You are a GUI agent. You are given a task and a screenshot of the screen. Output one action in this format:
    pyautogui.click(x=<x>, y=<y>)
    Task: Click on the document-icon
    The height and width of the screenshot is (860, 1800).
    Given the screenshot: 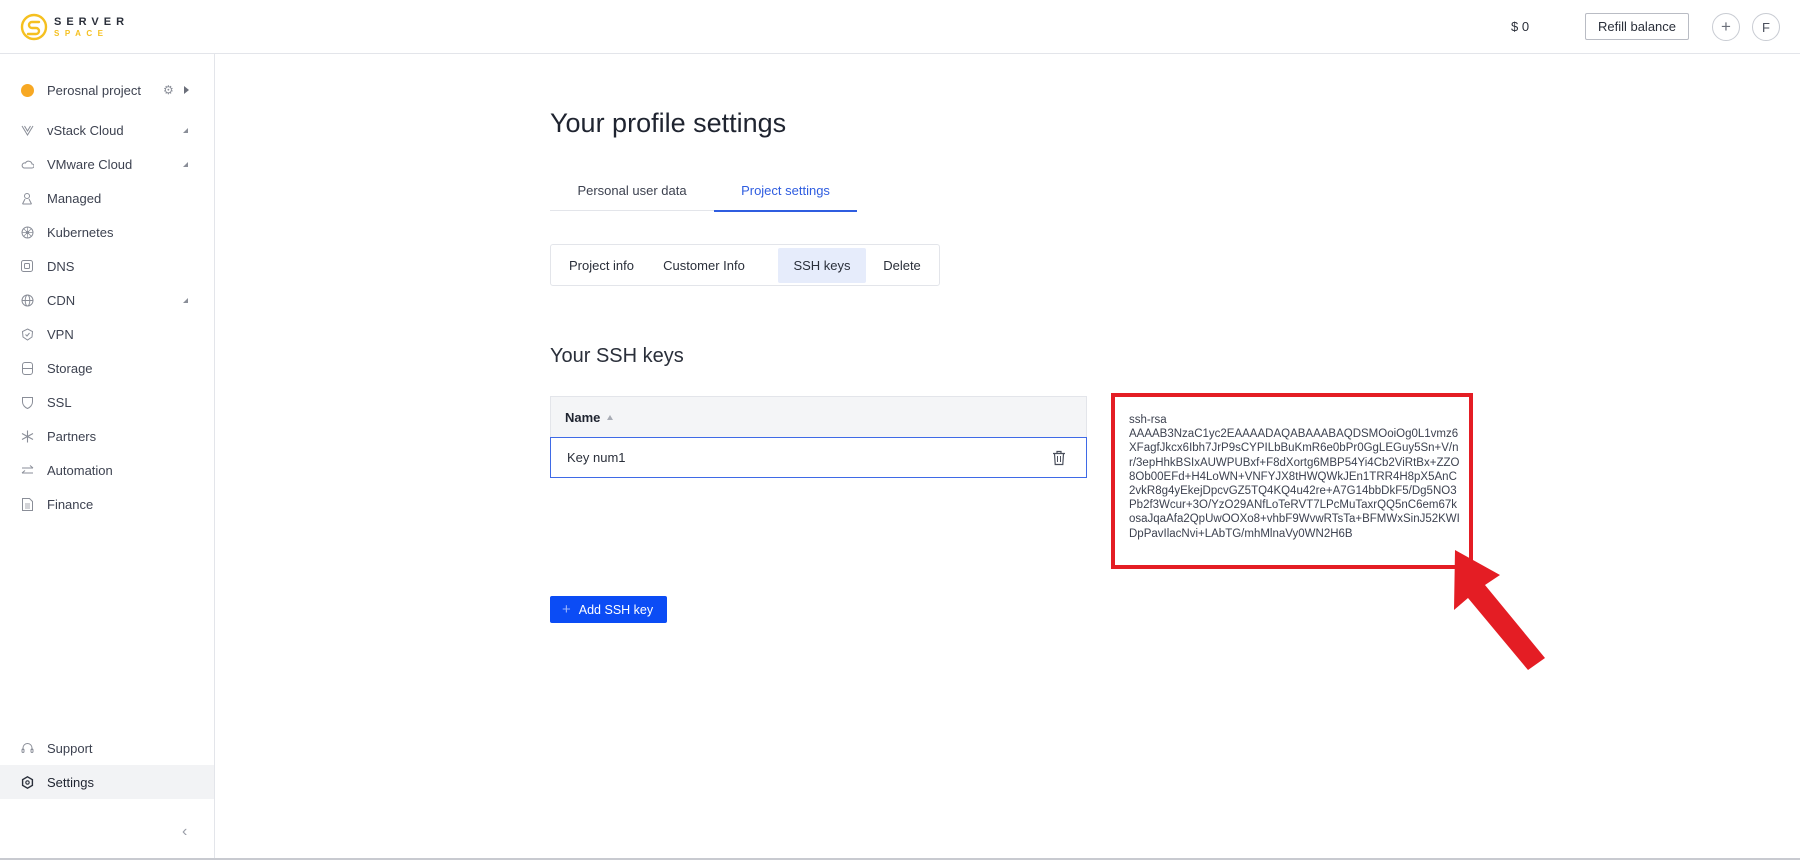 What is the action you would take?
    pyautogui.click(x=27, y=504)
    